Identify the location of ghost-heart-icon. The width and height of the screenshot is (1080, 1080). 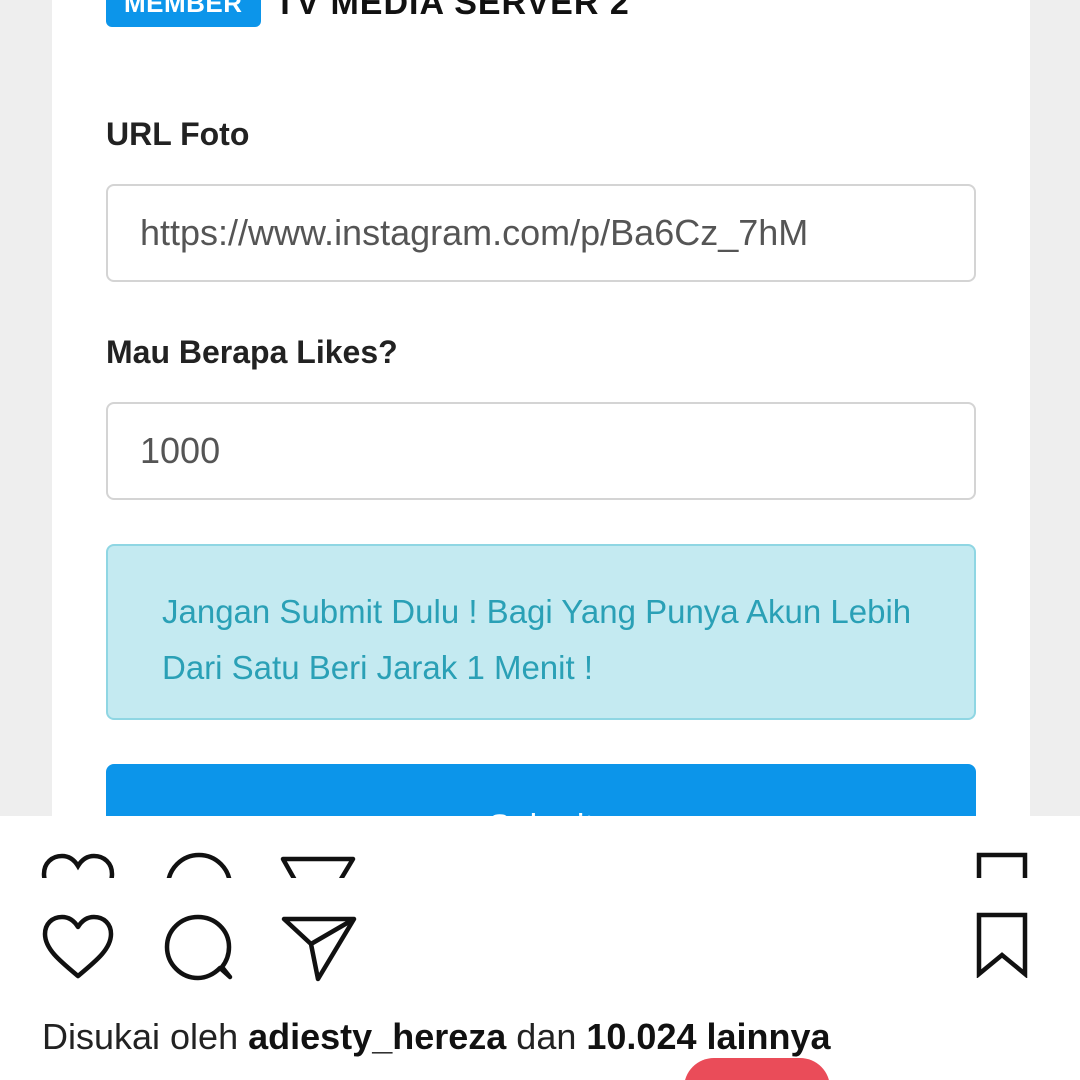
(78, 865).